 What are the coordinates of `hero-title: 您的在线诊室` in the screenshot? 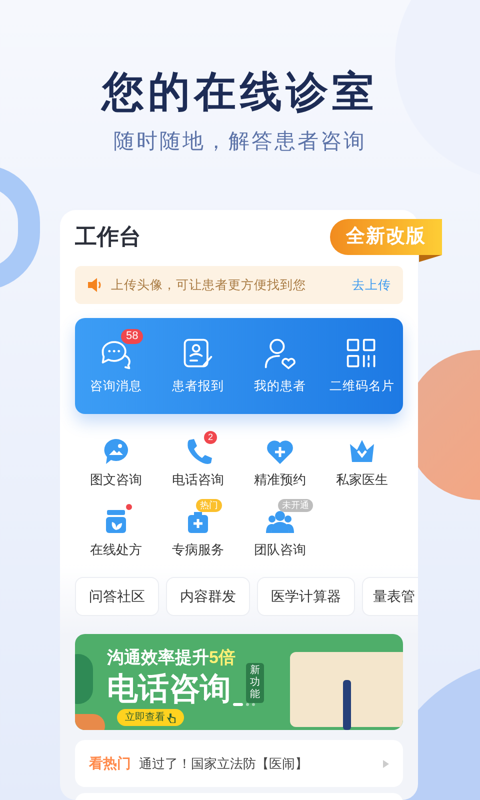 It's located at (240, 92).